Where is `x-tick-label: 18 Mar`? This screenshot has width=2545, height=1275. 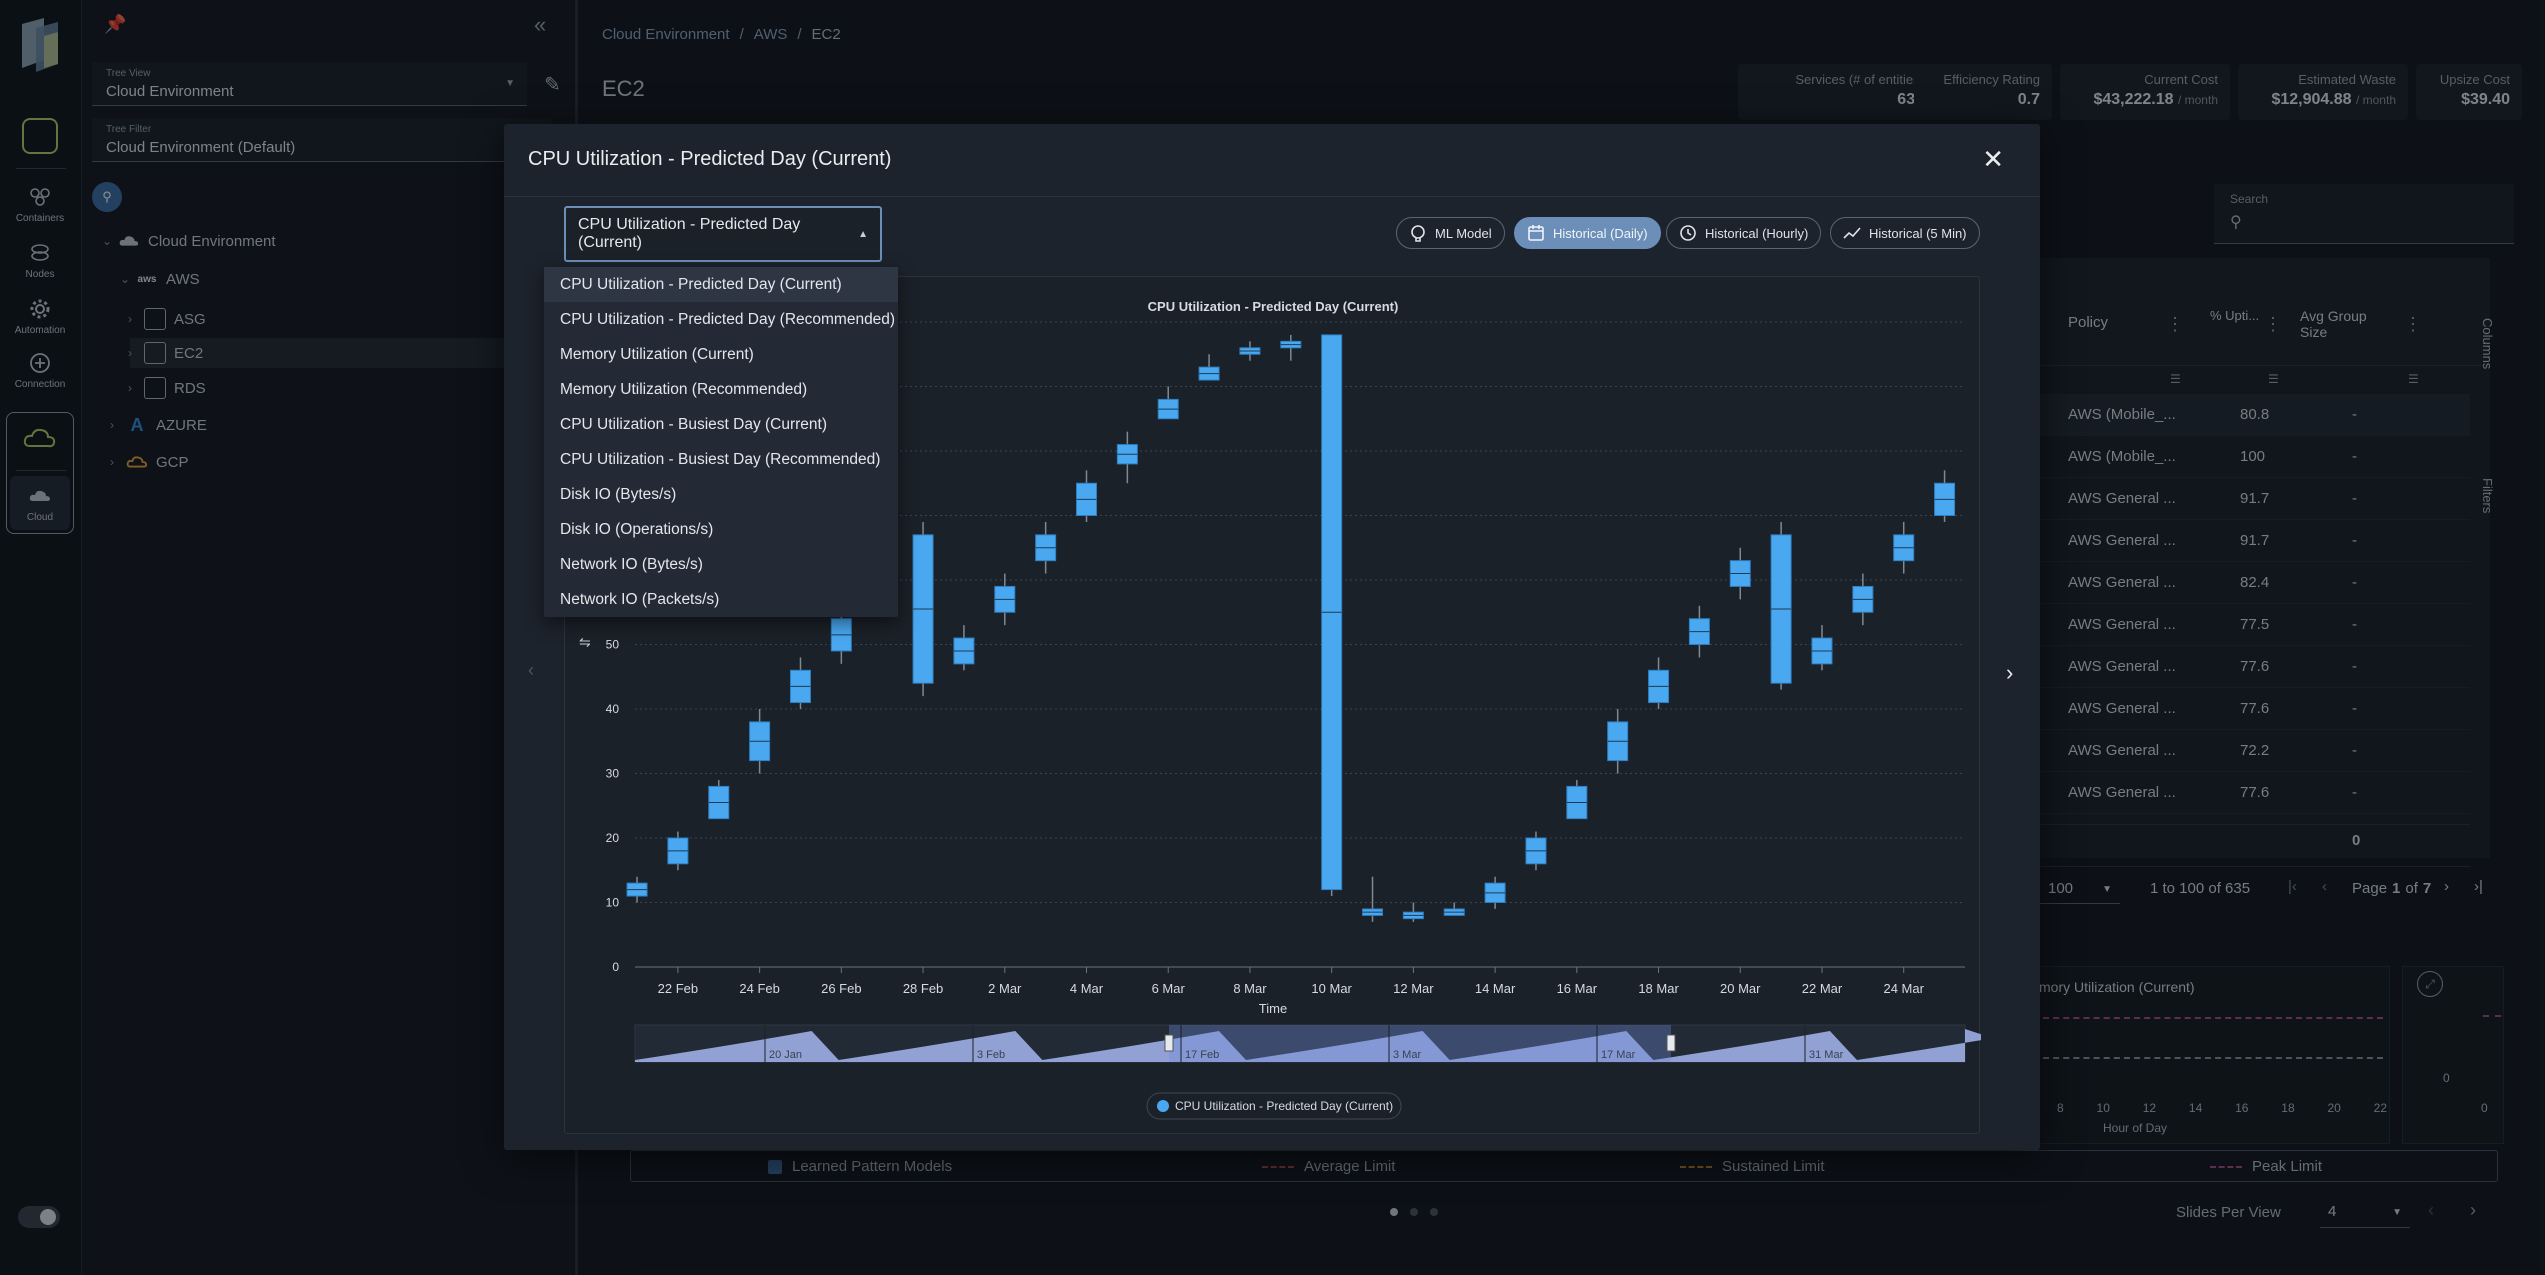
x-tick-label: 18 Mar is located at coordinates (1658, 988).